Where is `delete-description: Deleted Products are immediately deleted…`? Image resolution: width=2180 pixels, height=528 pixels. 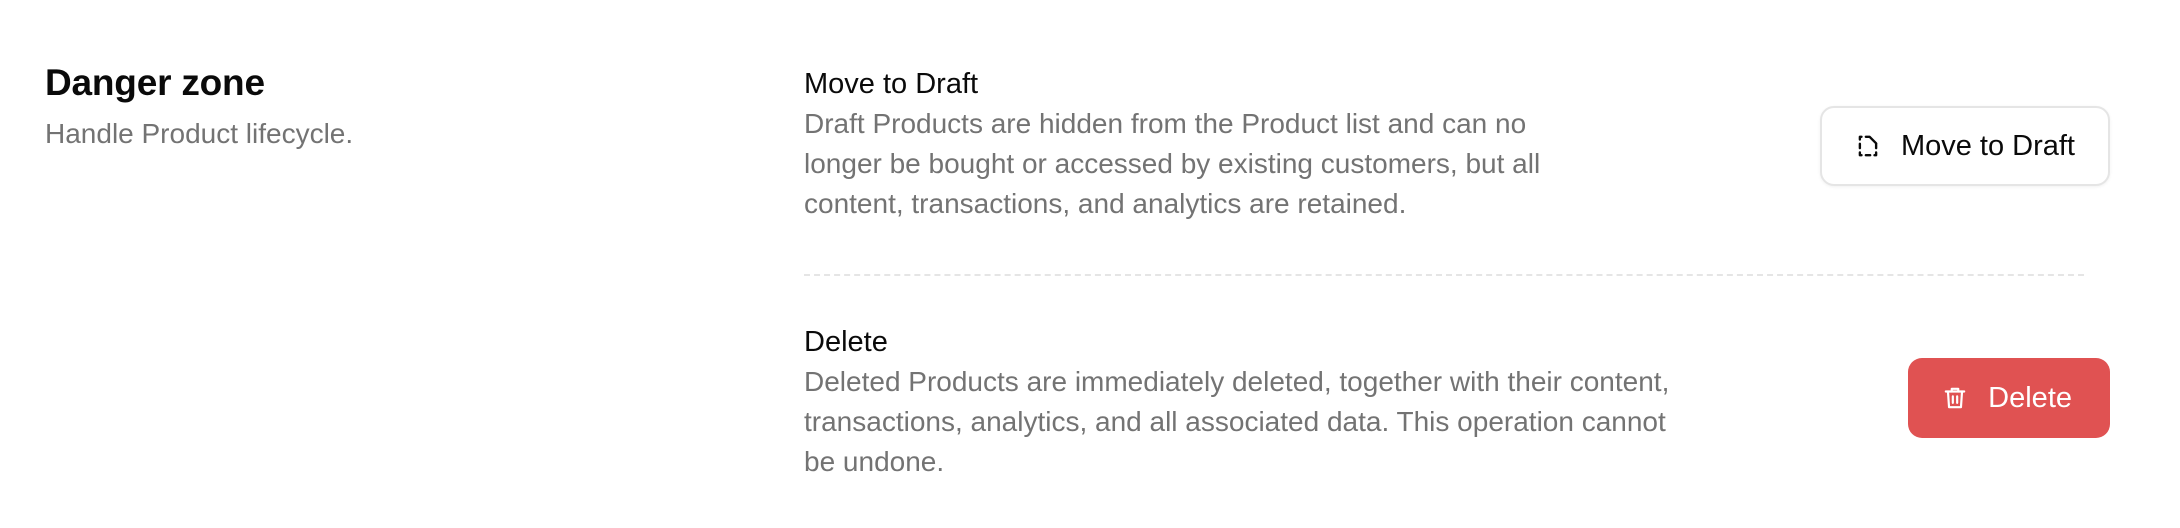 delete-description: Deleted Products are immediately deleted… is located at coordinates (1237, 421).